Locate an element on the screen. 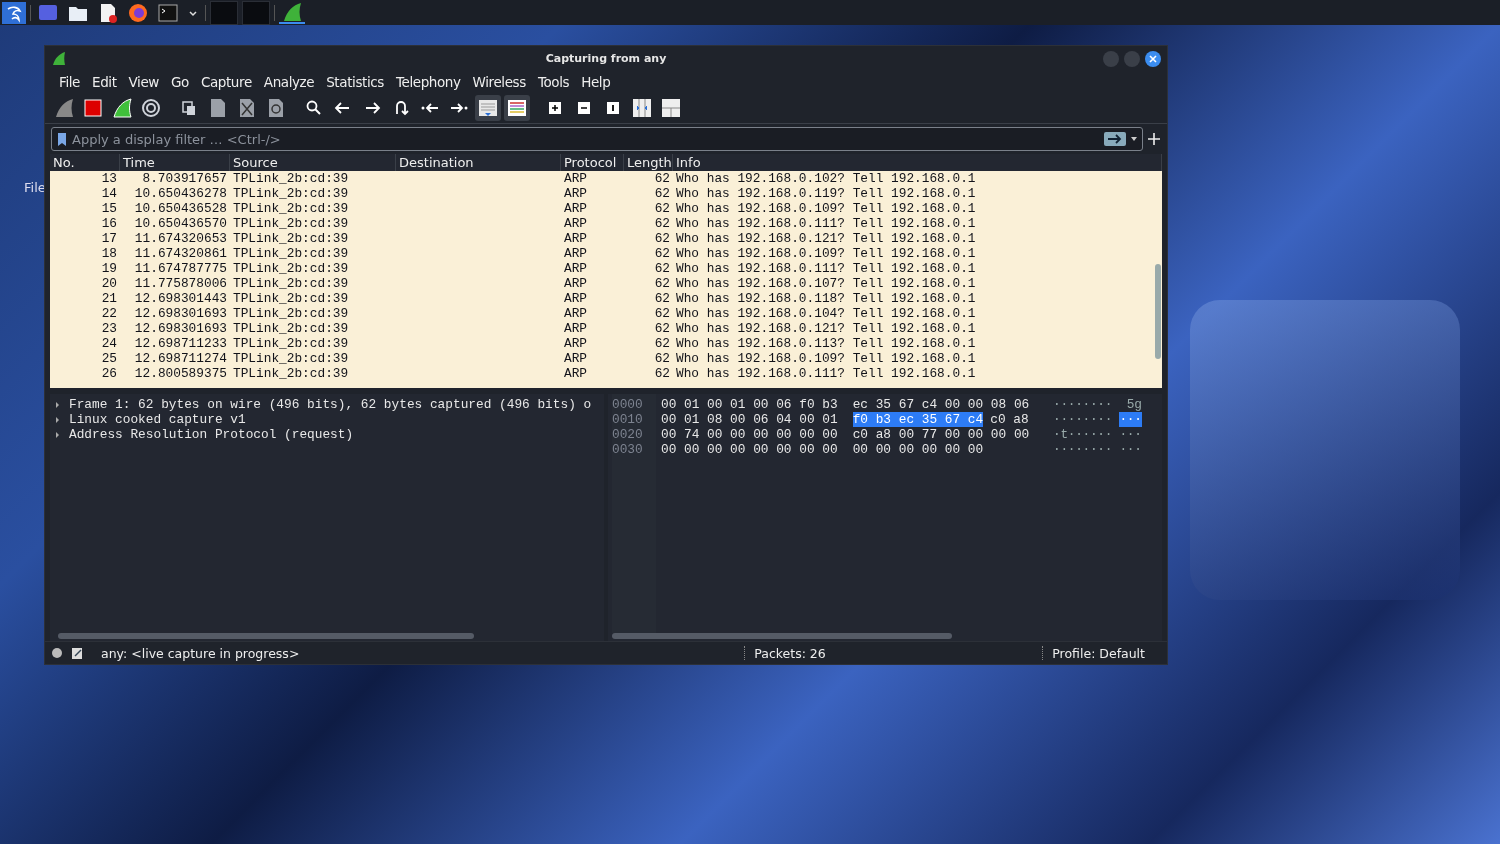 The image size is (1500, 844). taskbar-terminal-button is located at coordinates (168, 12).